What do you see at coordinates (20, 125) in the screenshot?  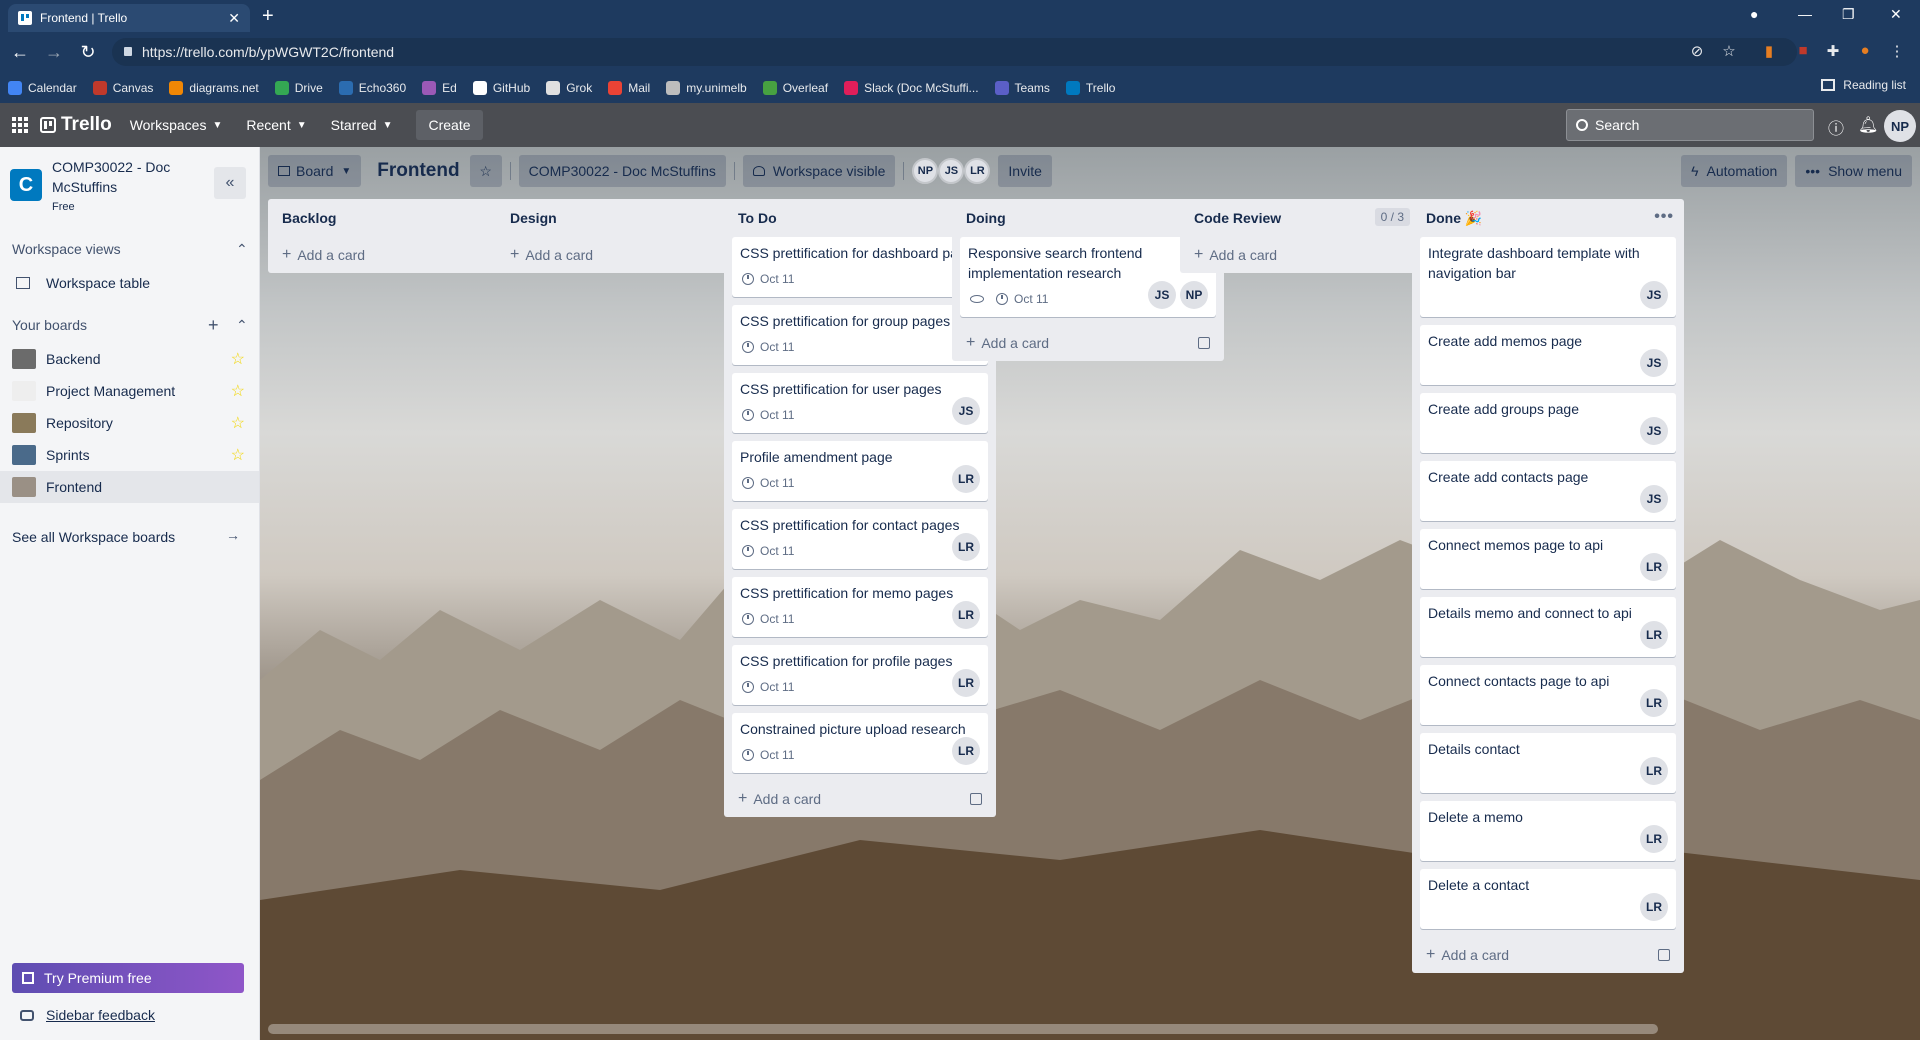 I see `app-switcher-icon` at bounding box center [20, 125].